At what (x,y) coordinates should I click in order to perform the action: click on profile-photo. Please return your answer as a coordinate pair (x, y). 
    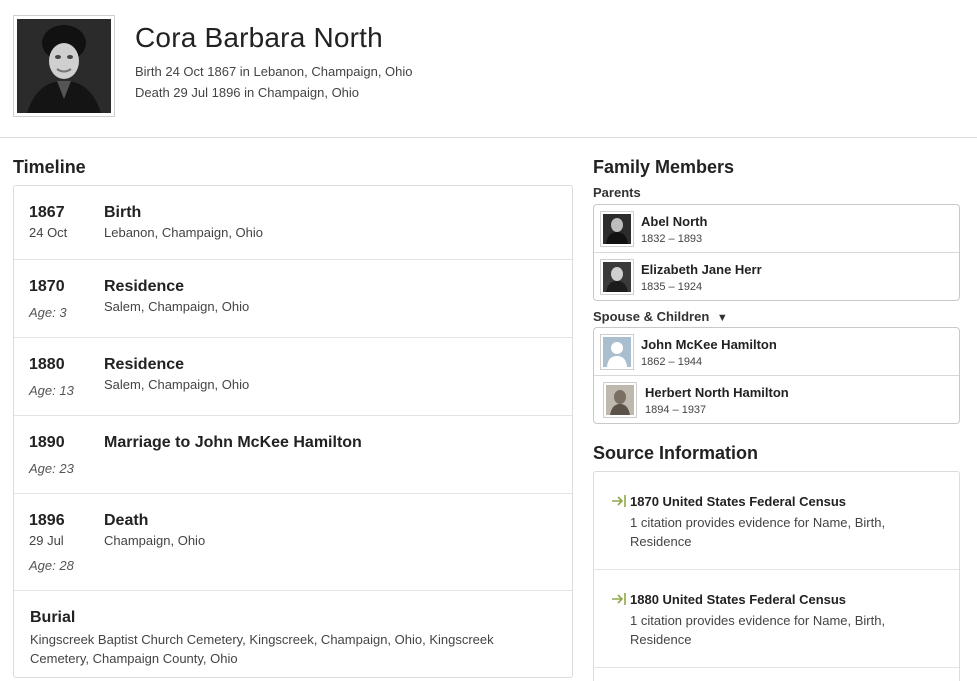
    Looking at the image, I should click on (64, 66).